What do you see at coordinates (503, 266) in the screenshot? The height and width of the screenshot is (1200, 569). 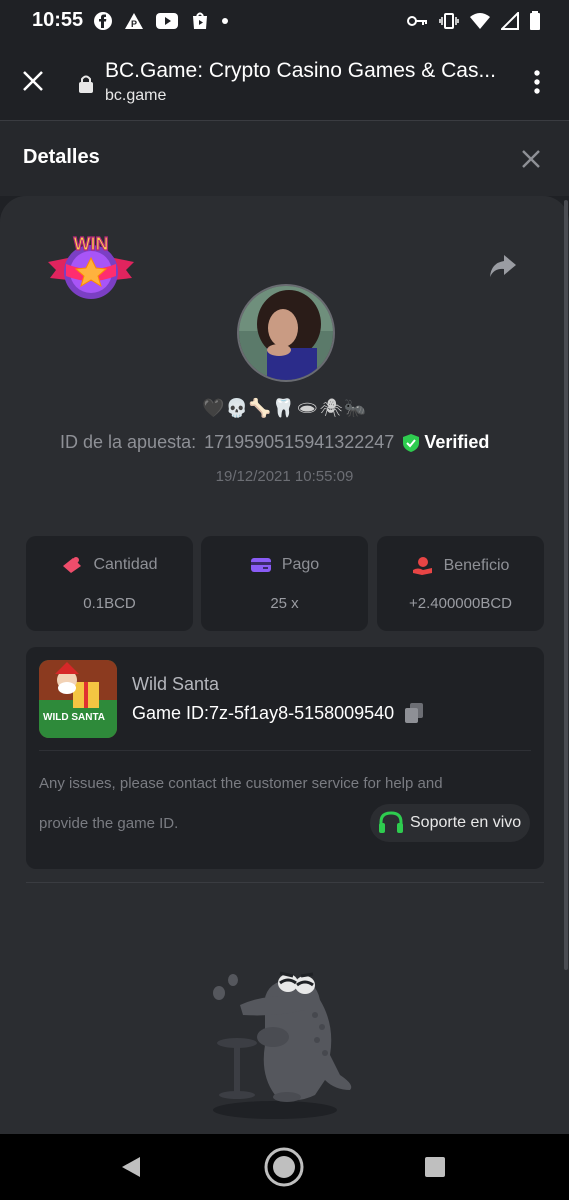 I see `share-icon` at bounding box center [503, 266].